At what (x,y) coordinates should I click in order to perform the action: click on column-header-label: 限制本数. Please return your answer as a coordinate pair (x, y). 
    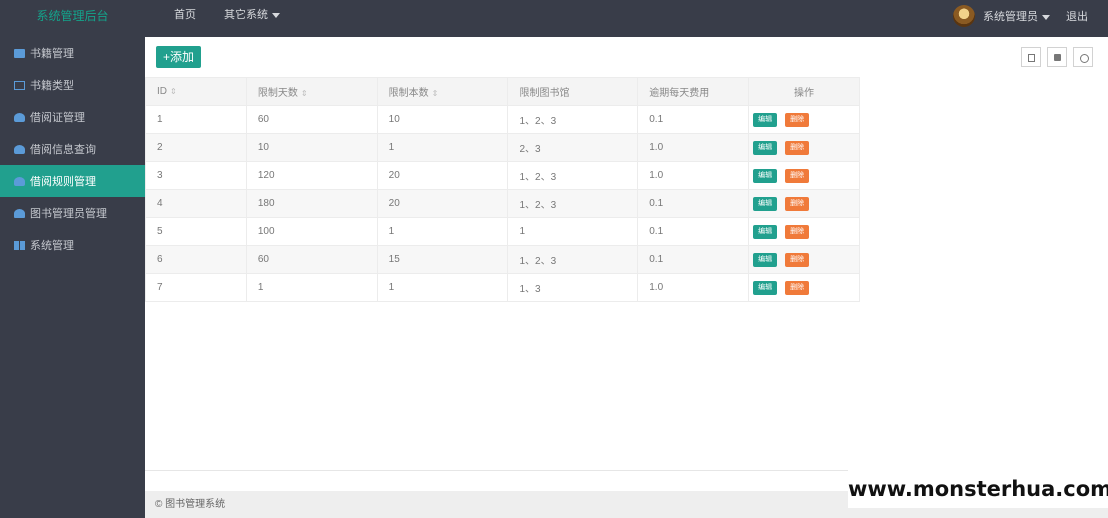
    Looking at the image, I should click on (408, 93).